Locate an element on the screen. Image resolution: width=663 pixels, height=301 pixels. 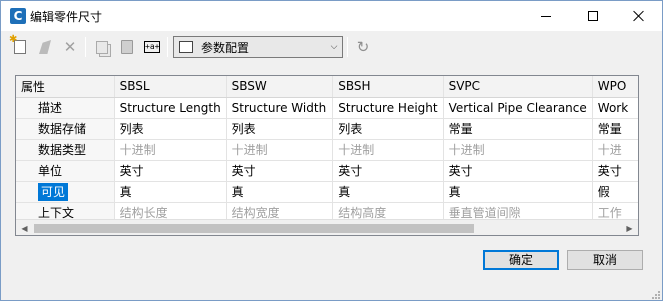
rename-button: +a+ is located at coordinates (152, 47).